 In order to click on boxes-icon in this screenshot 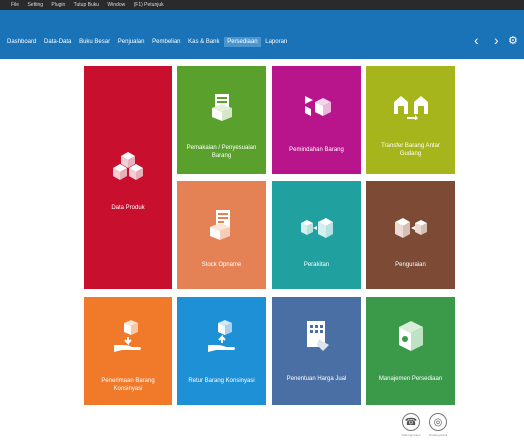, I will do `click(128, 166)`.